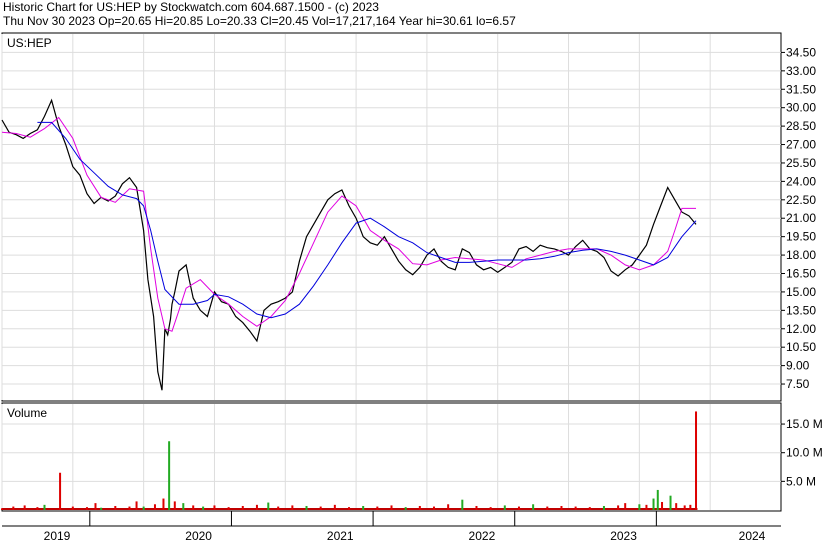 This screenshot has width=830, height=543. Describe the element at coordinates (801, 126) in the screenshot. I see `price-tick-label: 28.50` at that location.